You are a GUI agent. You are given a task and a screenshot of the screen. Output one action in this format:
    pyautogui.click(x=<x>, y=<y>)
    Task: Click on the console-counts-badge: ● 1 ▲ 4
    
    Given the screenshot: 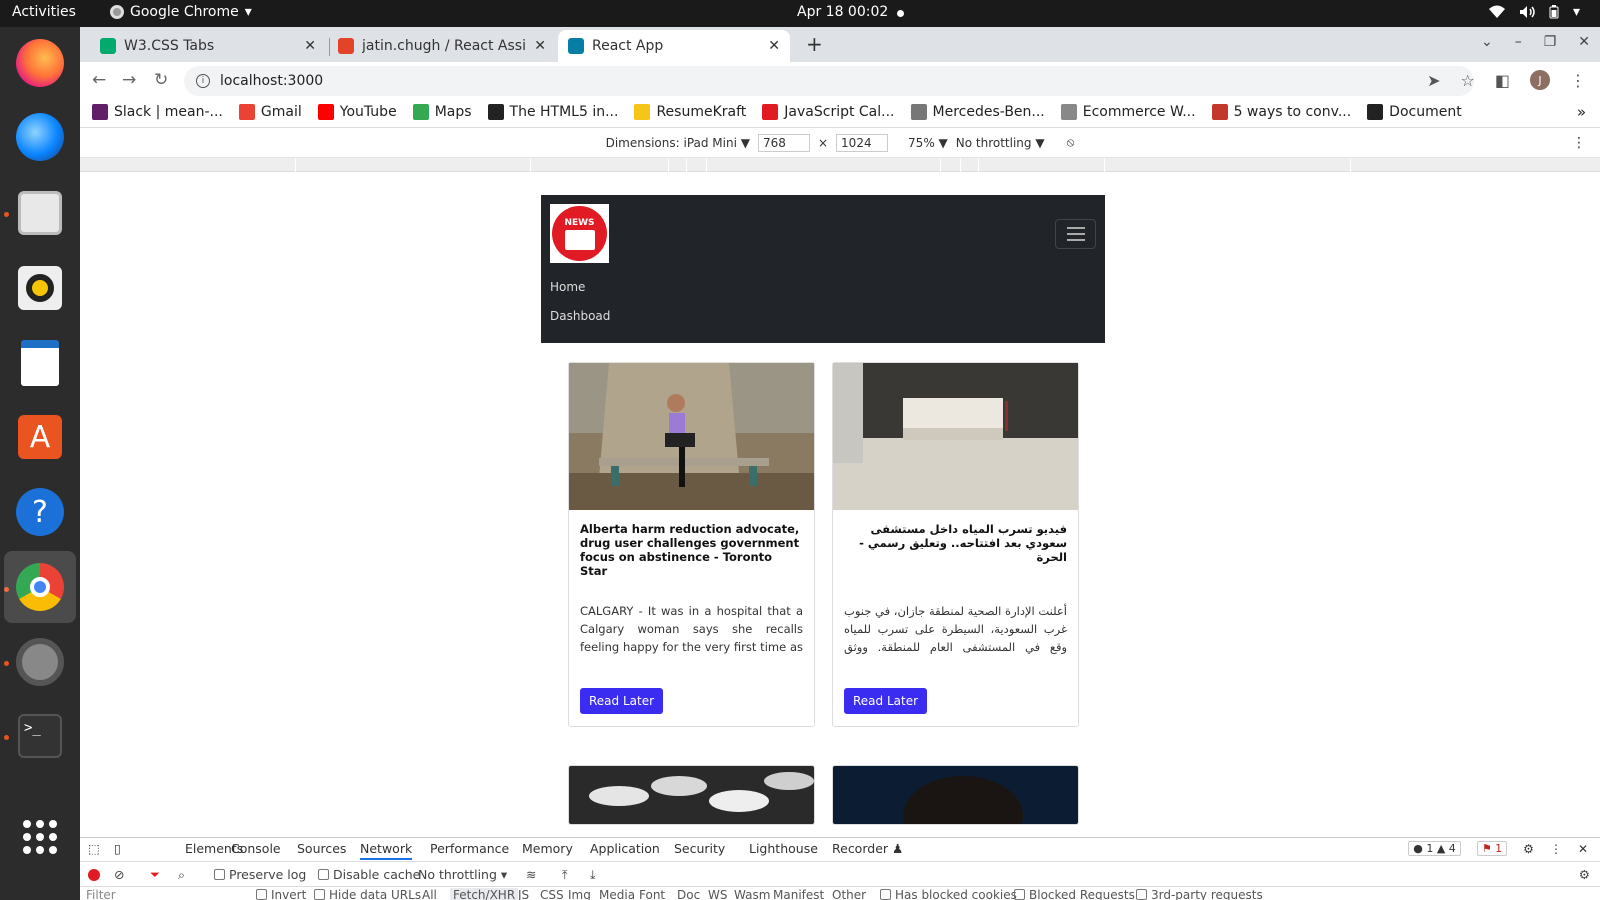 What is the action you would take?
    pyautogui.click(x=1434, y=848)
    